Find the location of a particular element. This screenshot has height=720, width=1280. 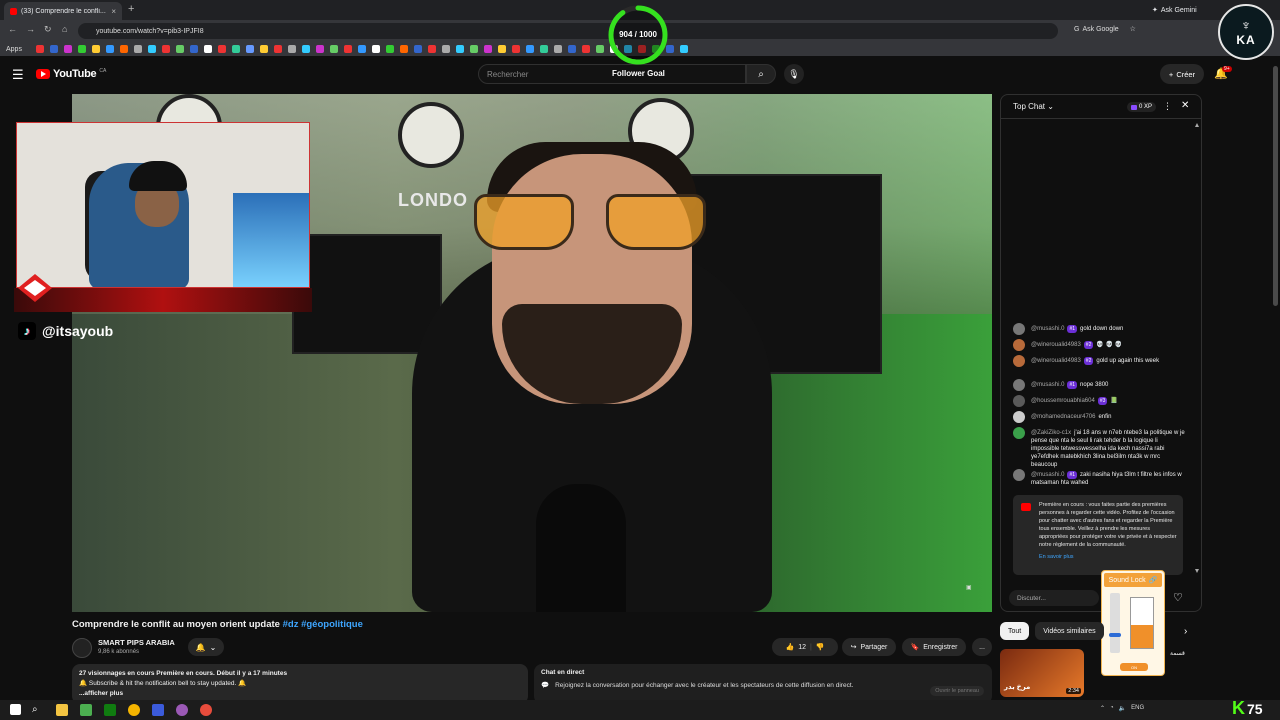

page-scrollbar is located at coordinates (1275, 186).